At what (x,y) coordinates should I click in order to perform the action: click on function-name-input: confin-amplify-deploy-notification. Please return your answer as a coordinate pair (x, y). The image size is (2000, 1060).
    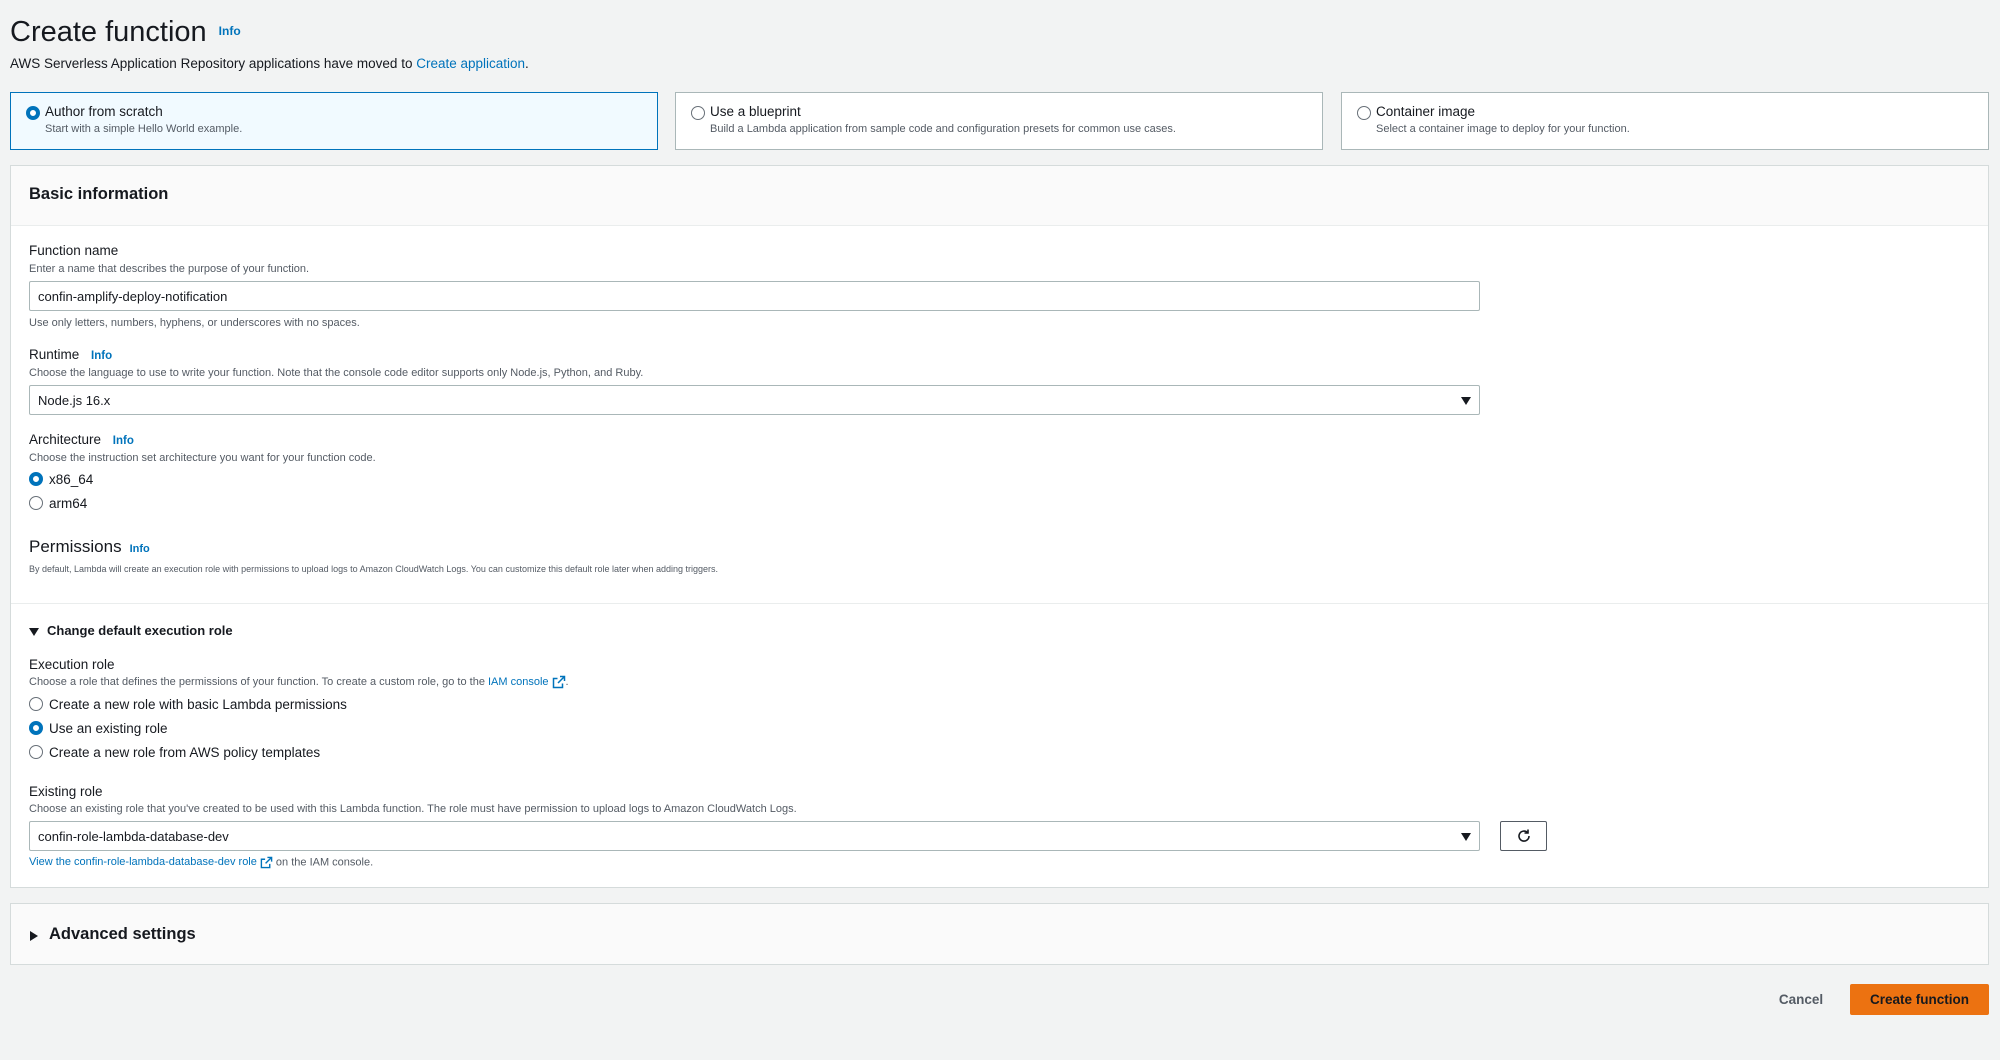
    Looking at the image, I should click on (754, 296).